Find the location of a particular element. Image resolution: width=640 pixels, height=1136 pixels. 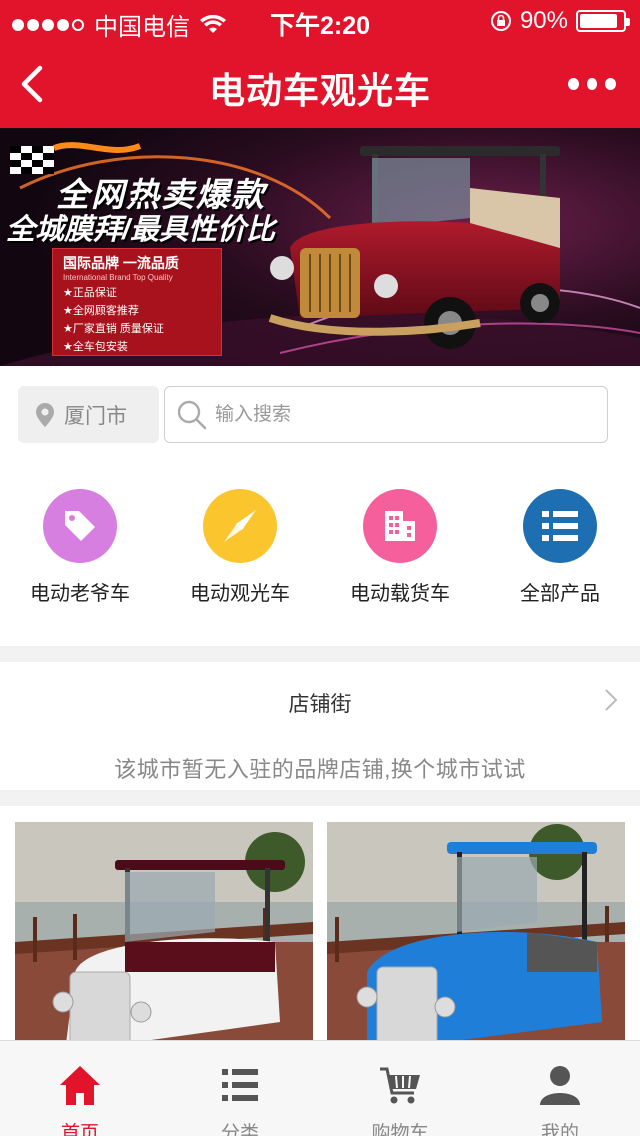

tab-category: 分类 is located at coordinates (240, 1088).